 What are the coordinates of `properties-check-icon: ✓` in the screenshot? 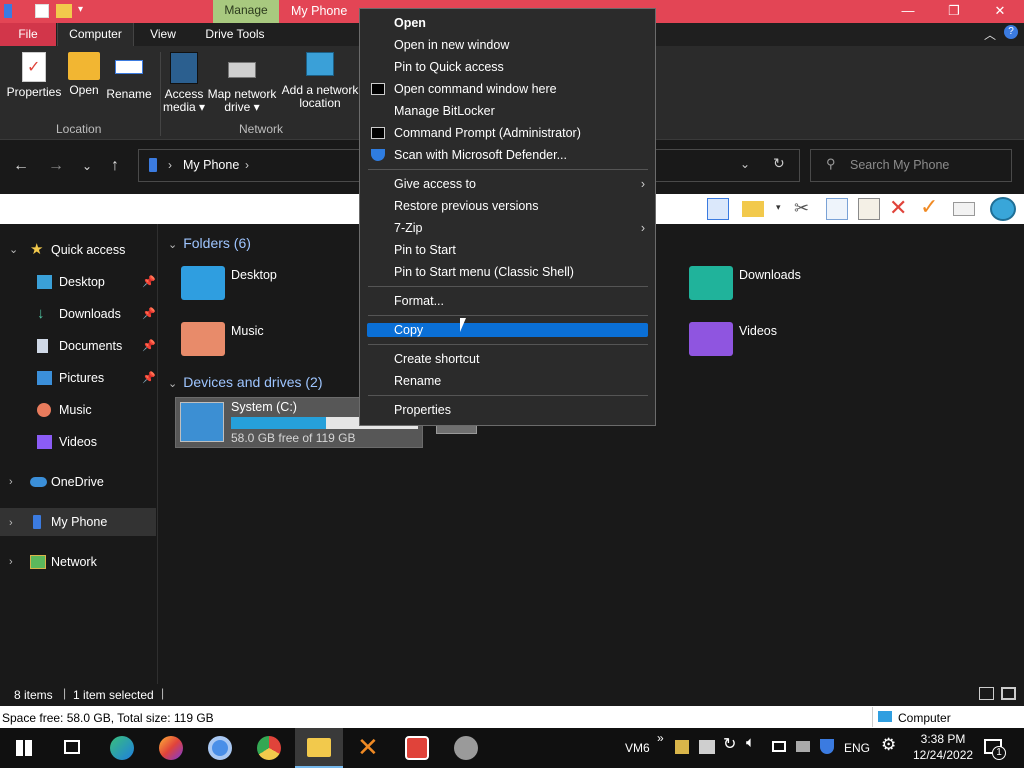 It's located at (929, 207).